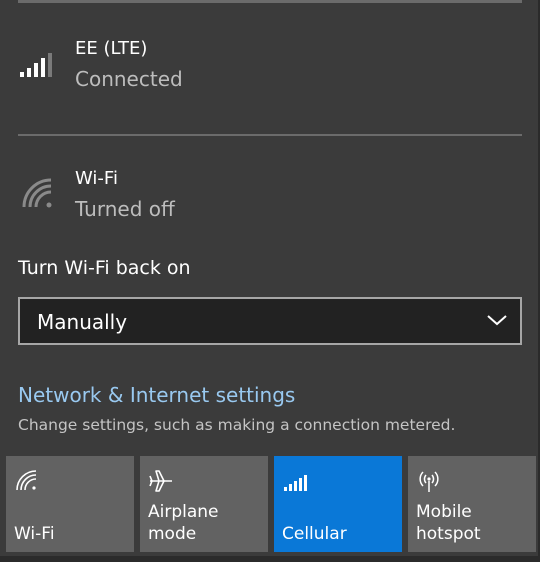 Image resolution: width=540 pixels, height=562 pixels. What do you see at coordinates (270, 559) in the screenshot?
I see `taskbar-edge` at bounding box center [270, 559].